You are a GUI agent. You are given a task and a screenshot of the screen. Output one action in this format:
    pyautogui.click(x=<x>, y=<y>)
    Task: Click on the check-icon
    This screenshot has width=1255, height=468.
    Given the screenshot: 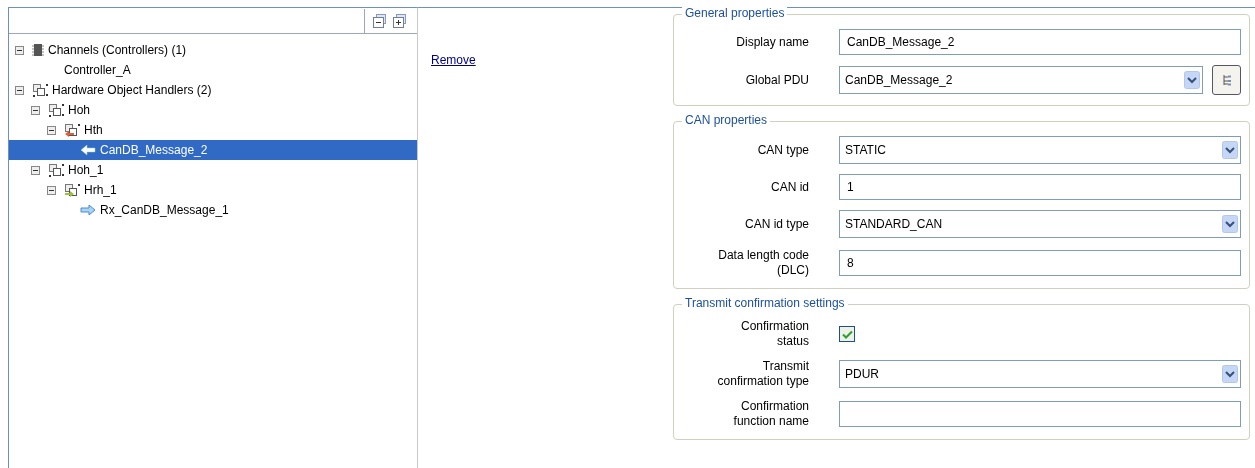 What is the action you would take?
    pyautogui.click(x=847, y=334)
    